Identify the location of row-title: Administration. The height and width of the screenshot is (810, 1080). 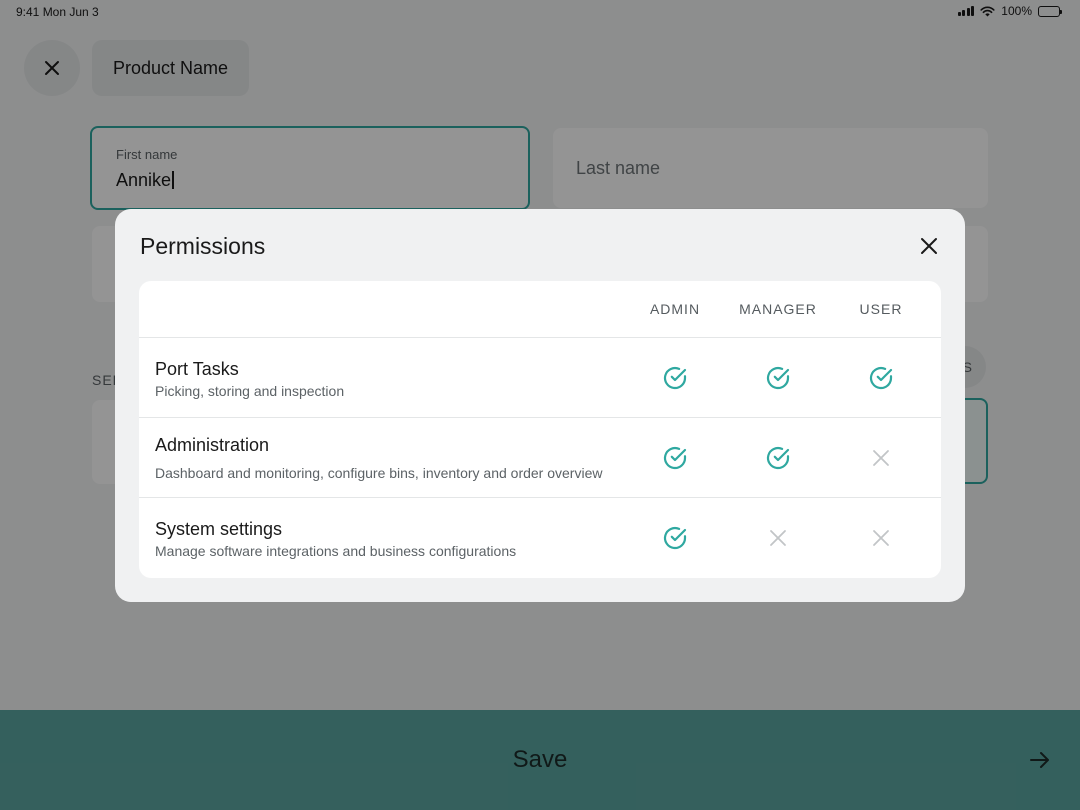
(212, 445).